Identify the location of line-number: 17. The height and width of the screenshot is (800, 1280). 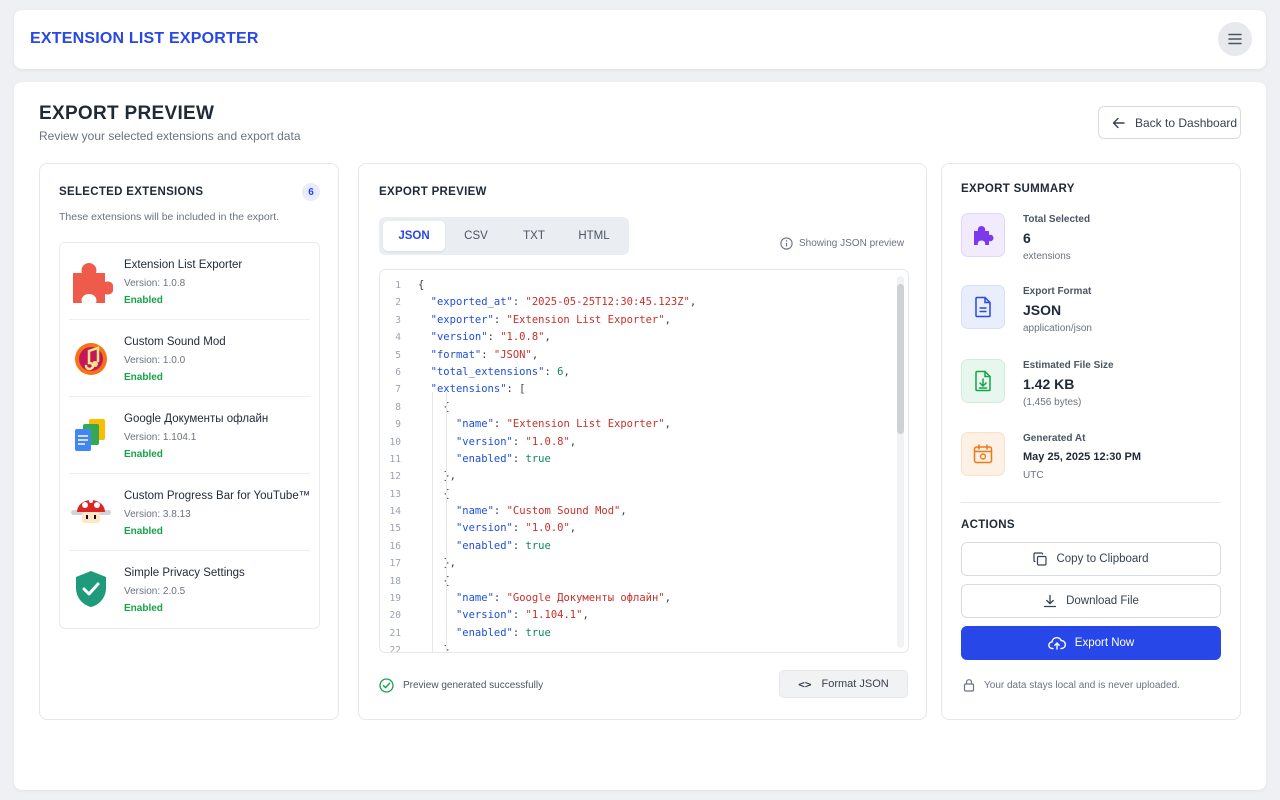
(395, 564).